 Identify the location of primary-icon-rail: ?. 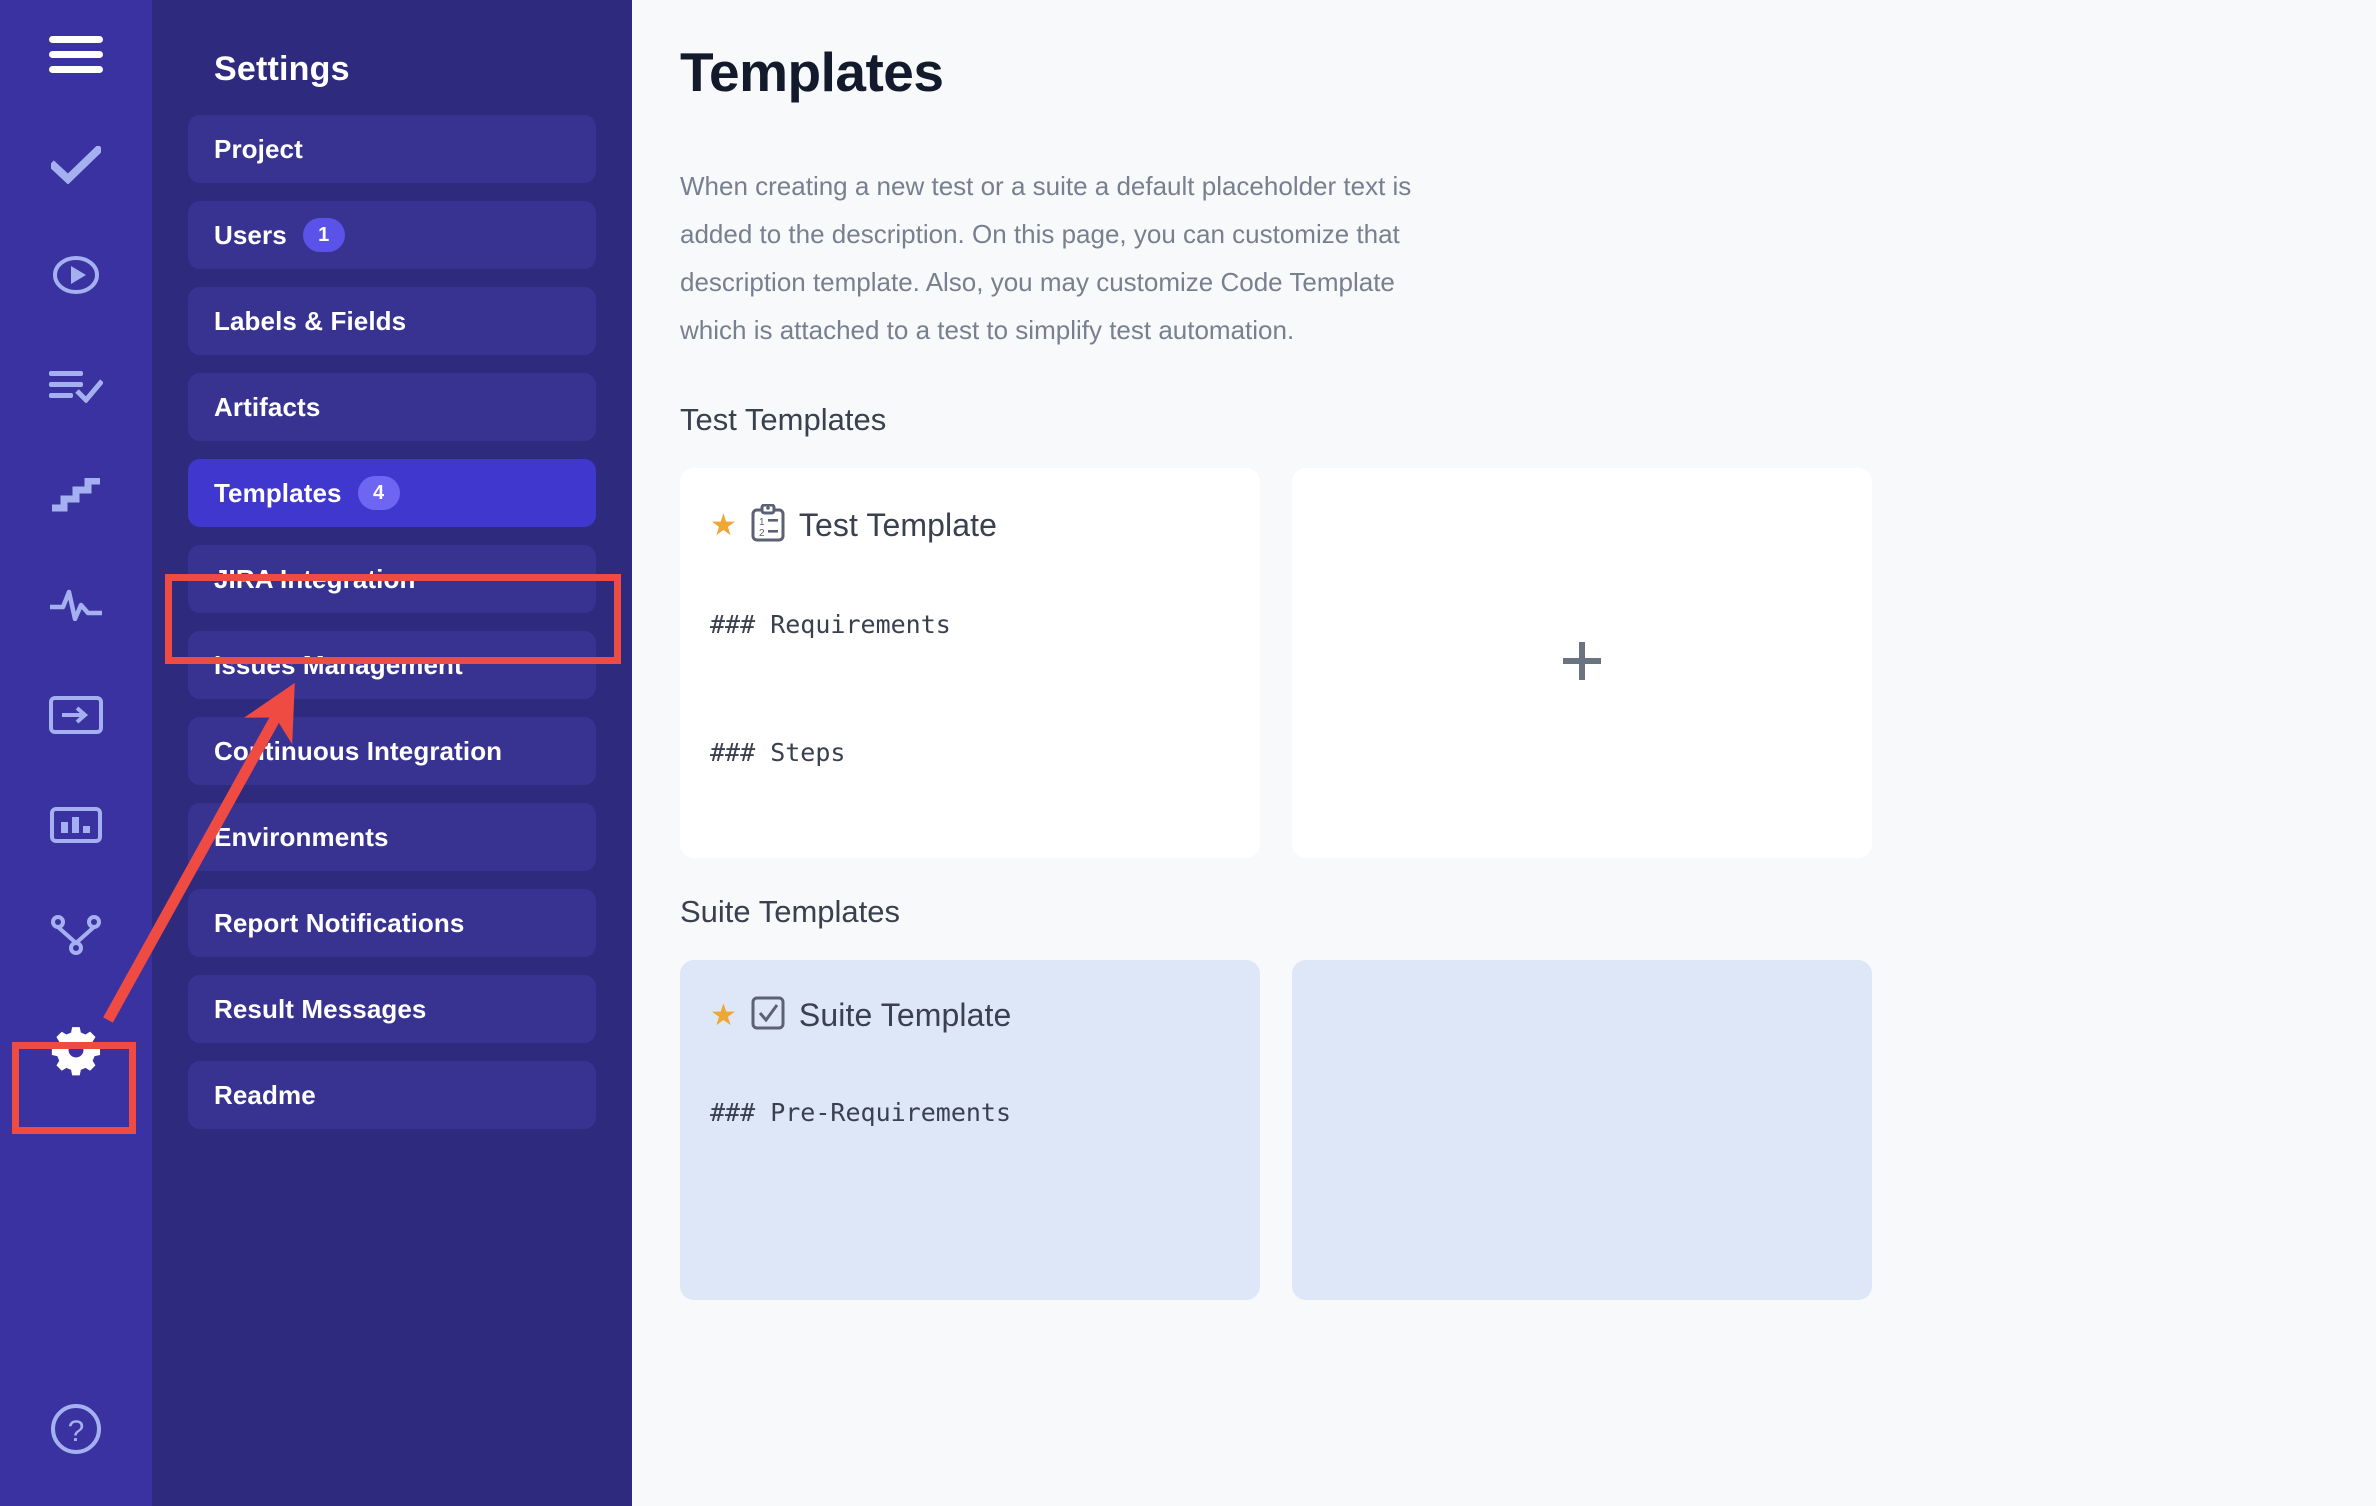
(76, 753).